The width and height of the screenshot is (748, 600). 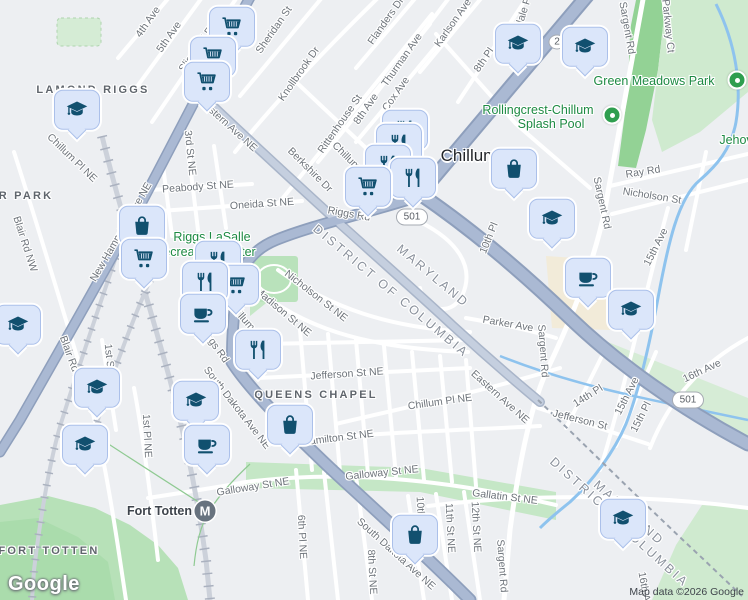 What do you see at coordinates (469, 155) in the screenshot?
I see `city-label: Chillum` at bounding box center [469, 155].